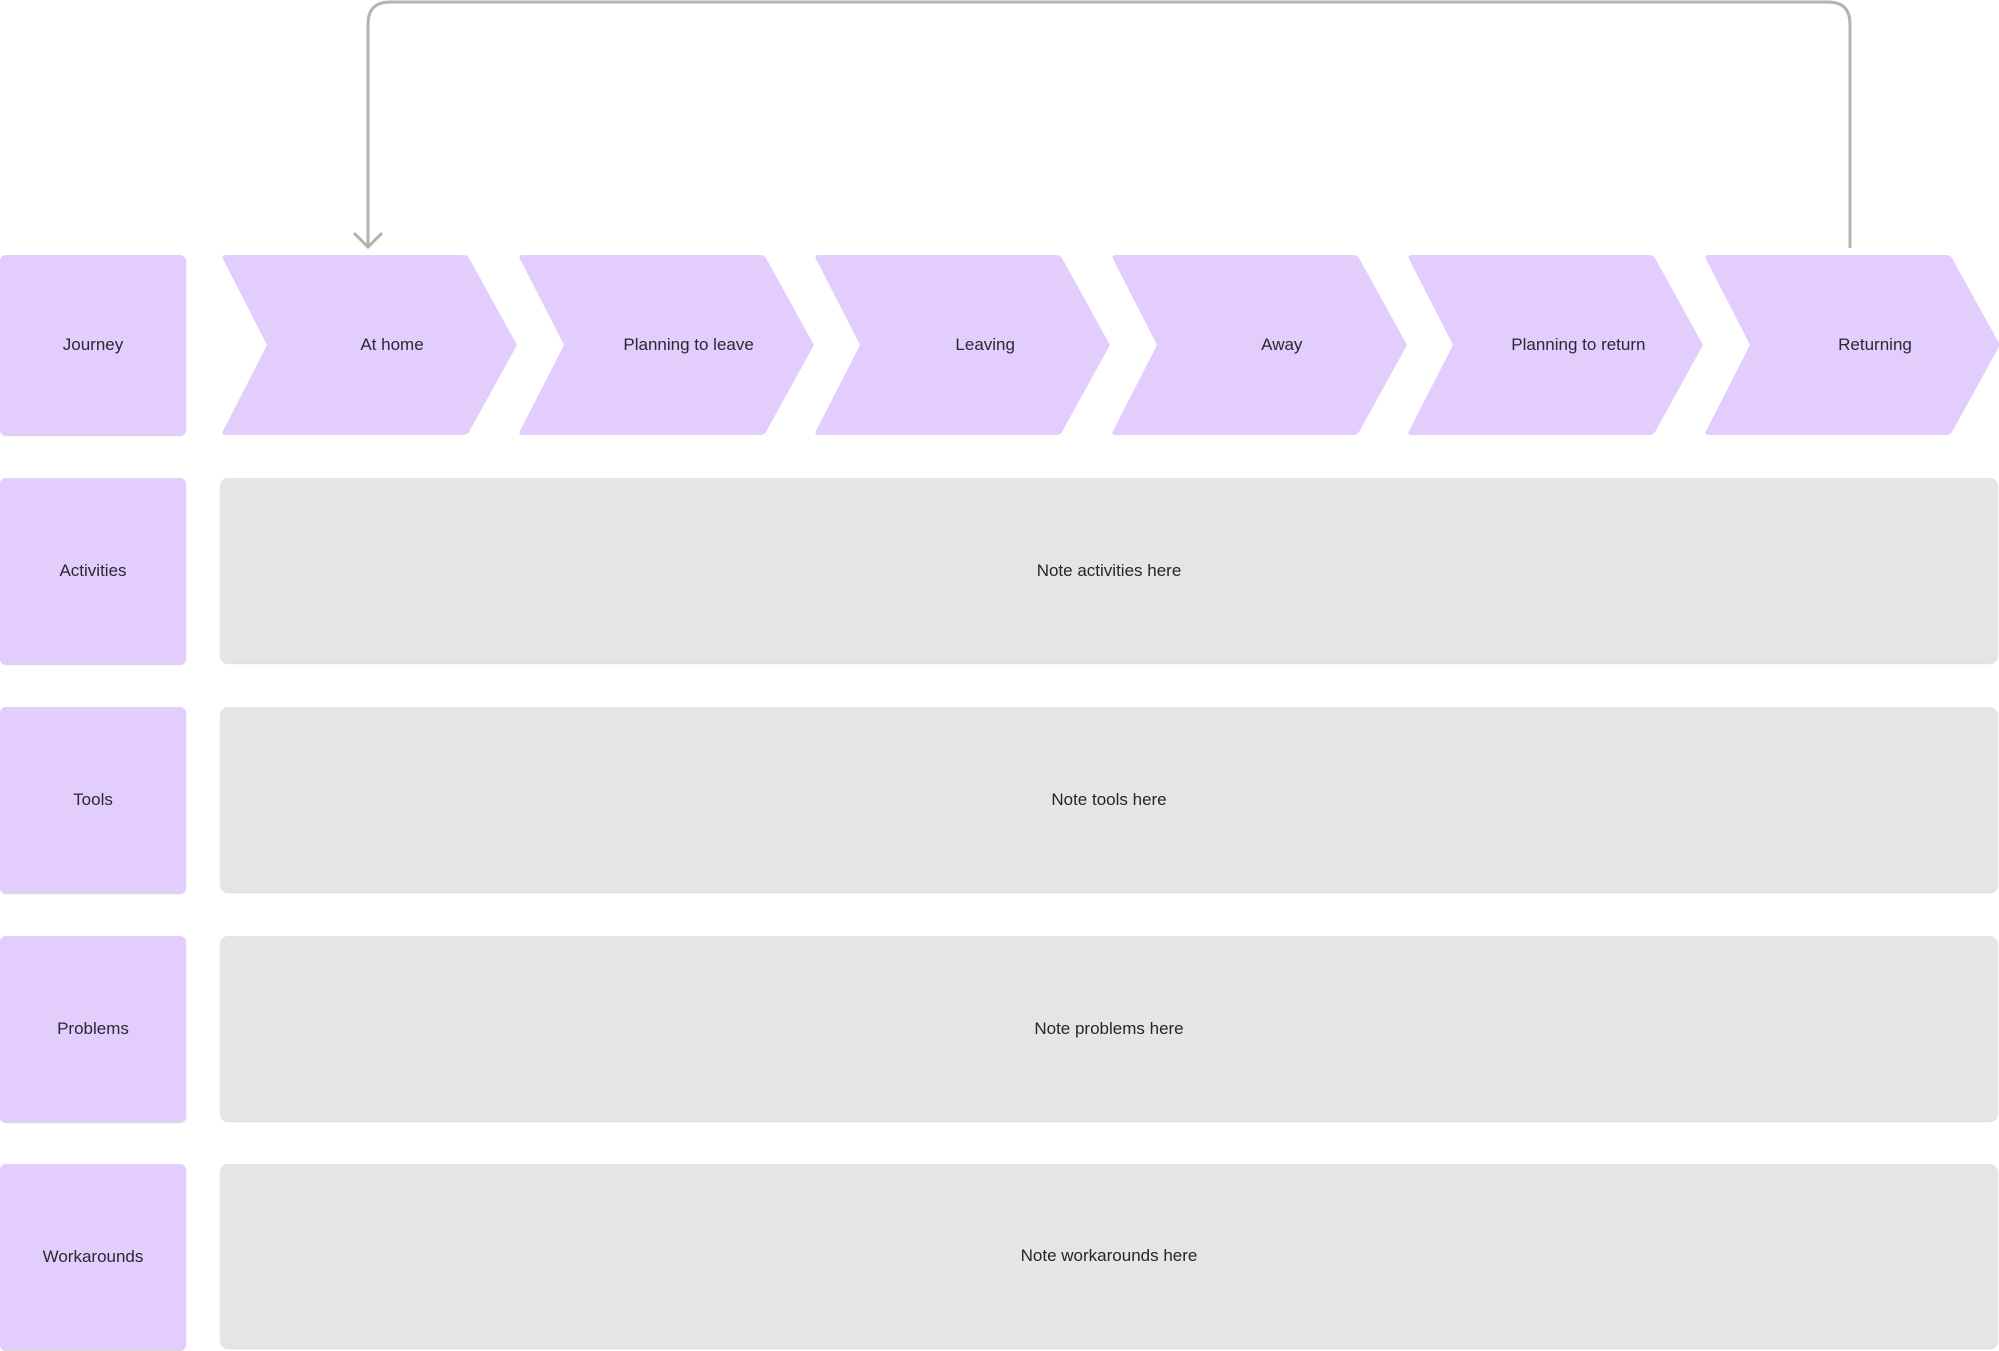 The height and width of the screenshot is (1351, 1999). I want to click on row-label-text: Activities, so click(93, 570).